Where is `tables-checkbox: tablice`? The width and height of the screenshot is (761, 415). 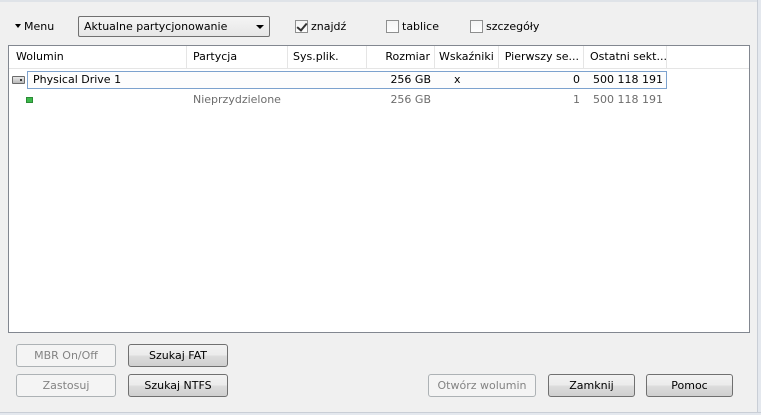 tables-checkbox: tablice is located at coordinates (412, 26).